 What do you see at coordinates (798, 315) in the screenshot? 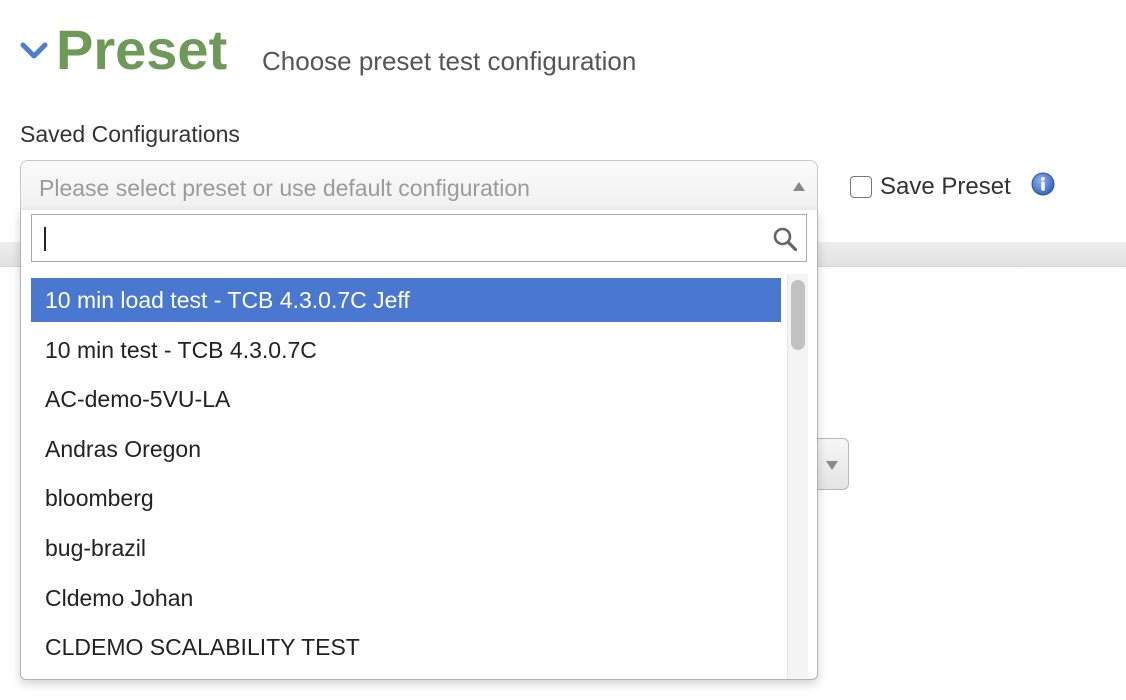
I see `scrollbar-thumb` at bounding box center [798, 315].